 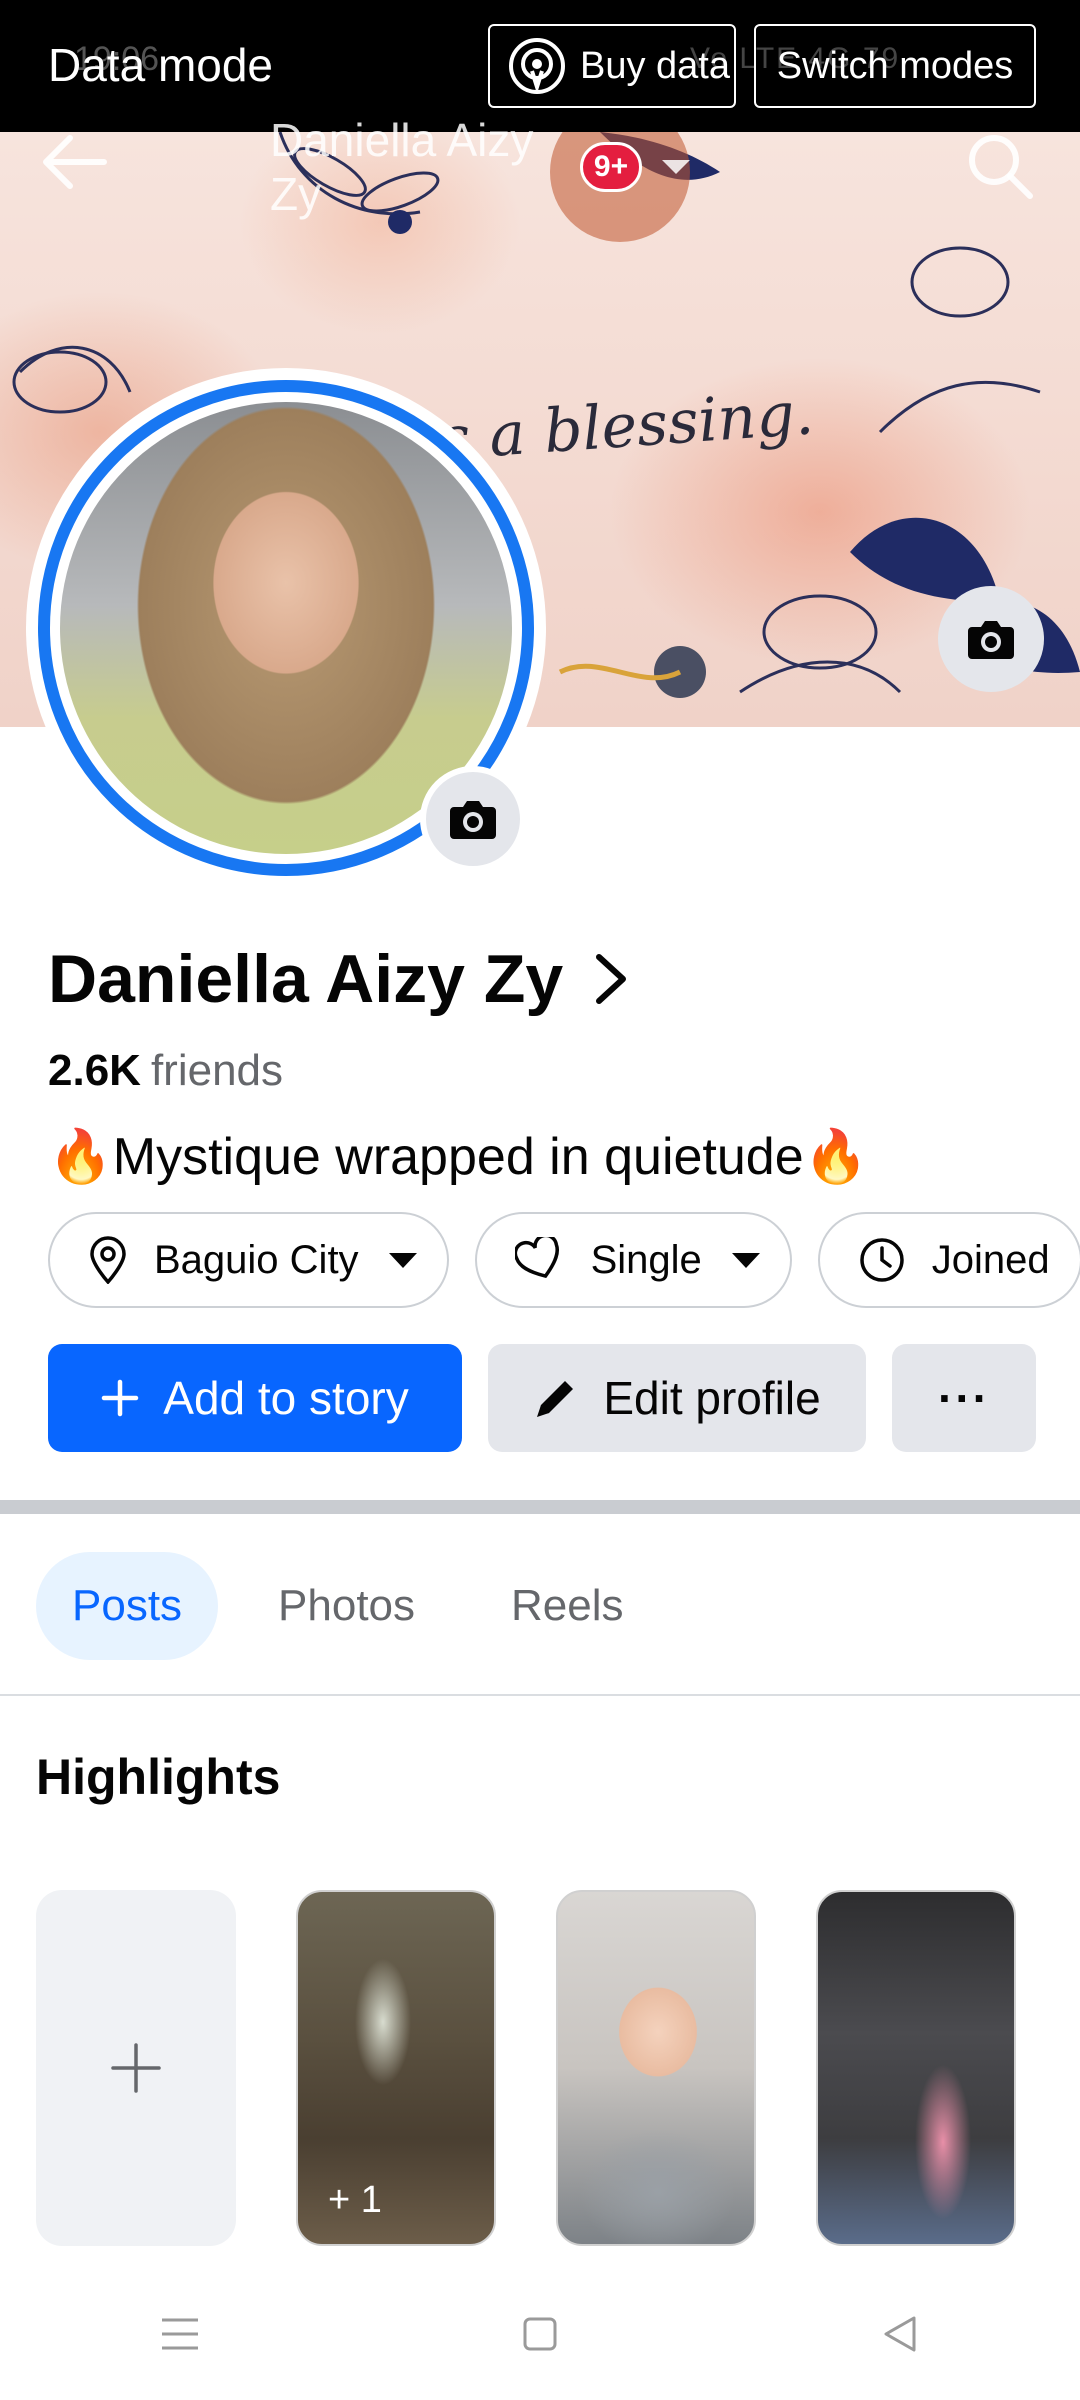 I want to click on back-triangle-icon, so click(x=900, y=2334).